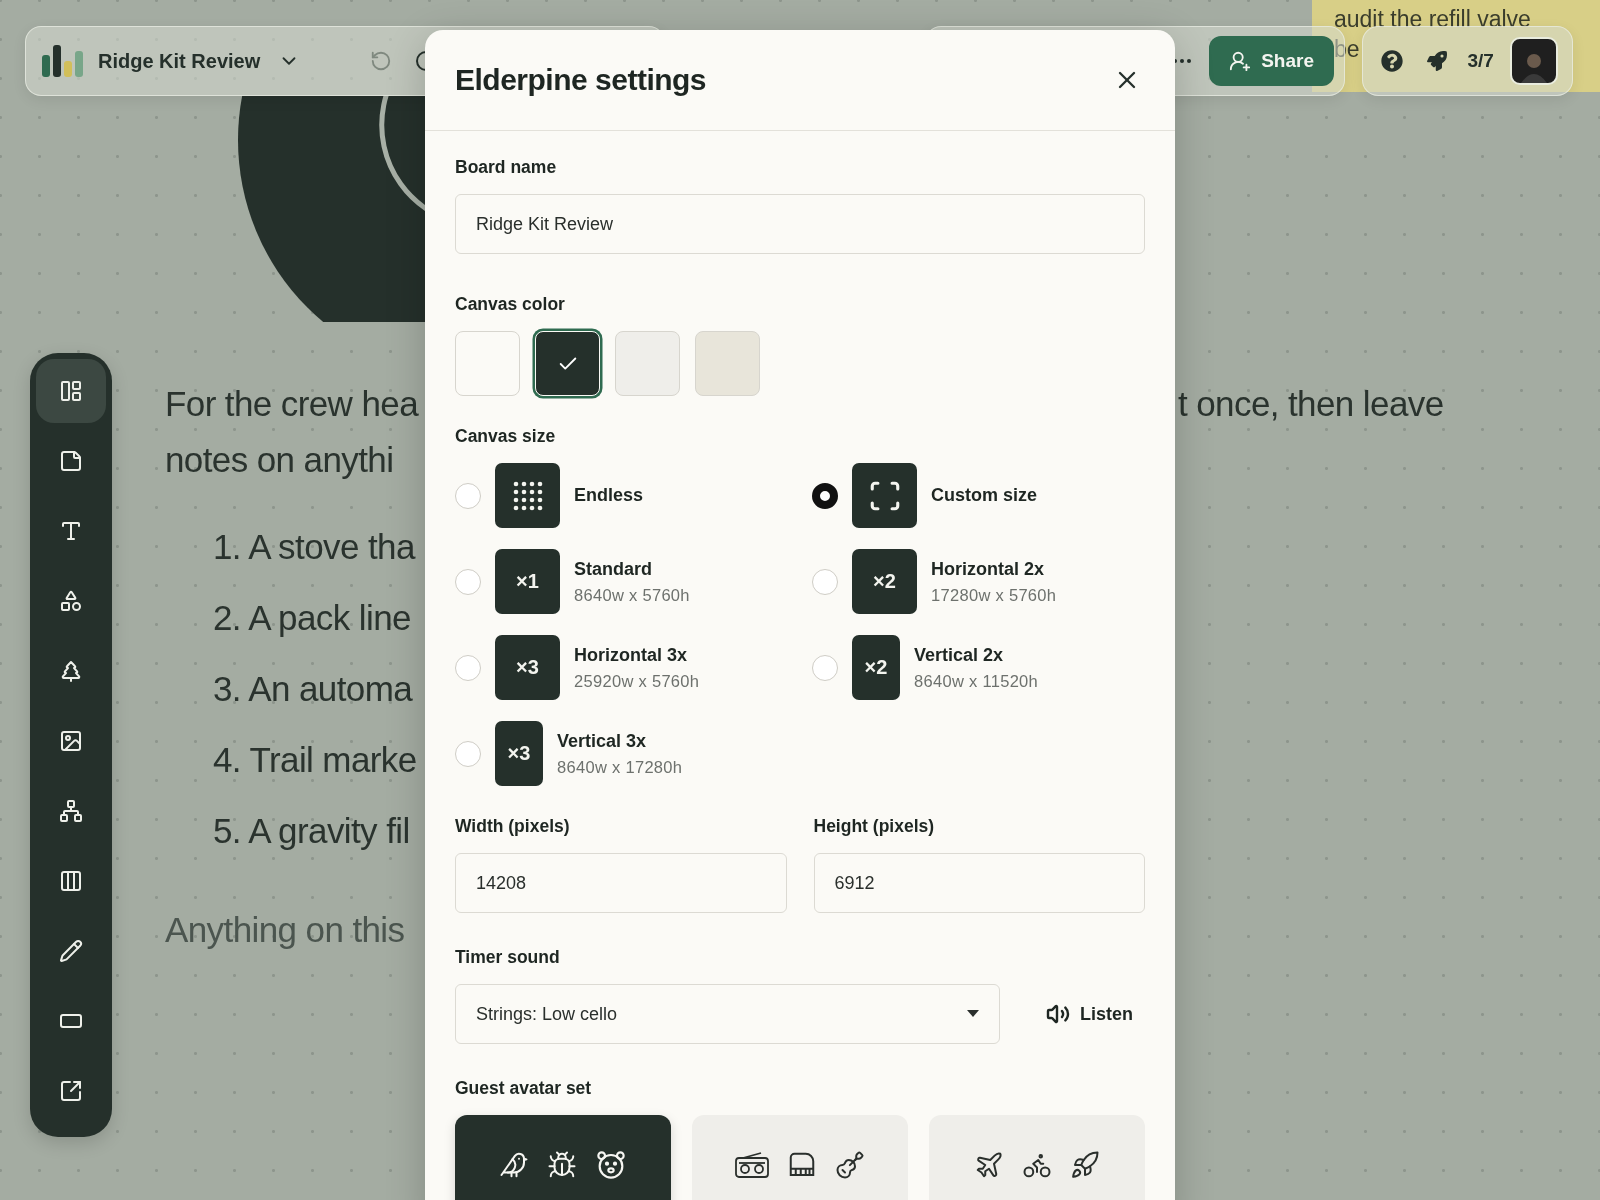 The width and height of the screenshot is (1600, 1200). What do you see at coordinates (313, 689) in the screenshot?
I see `list-item-text: 3. An automa` at bounding box center [313, 689].